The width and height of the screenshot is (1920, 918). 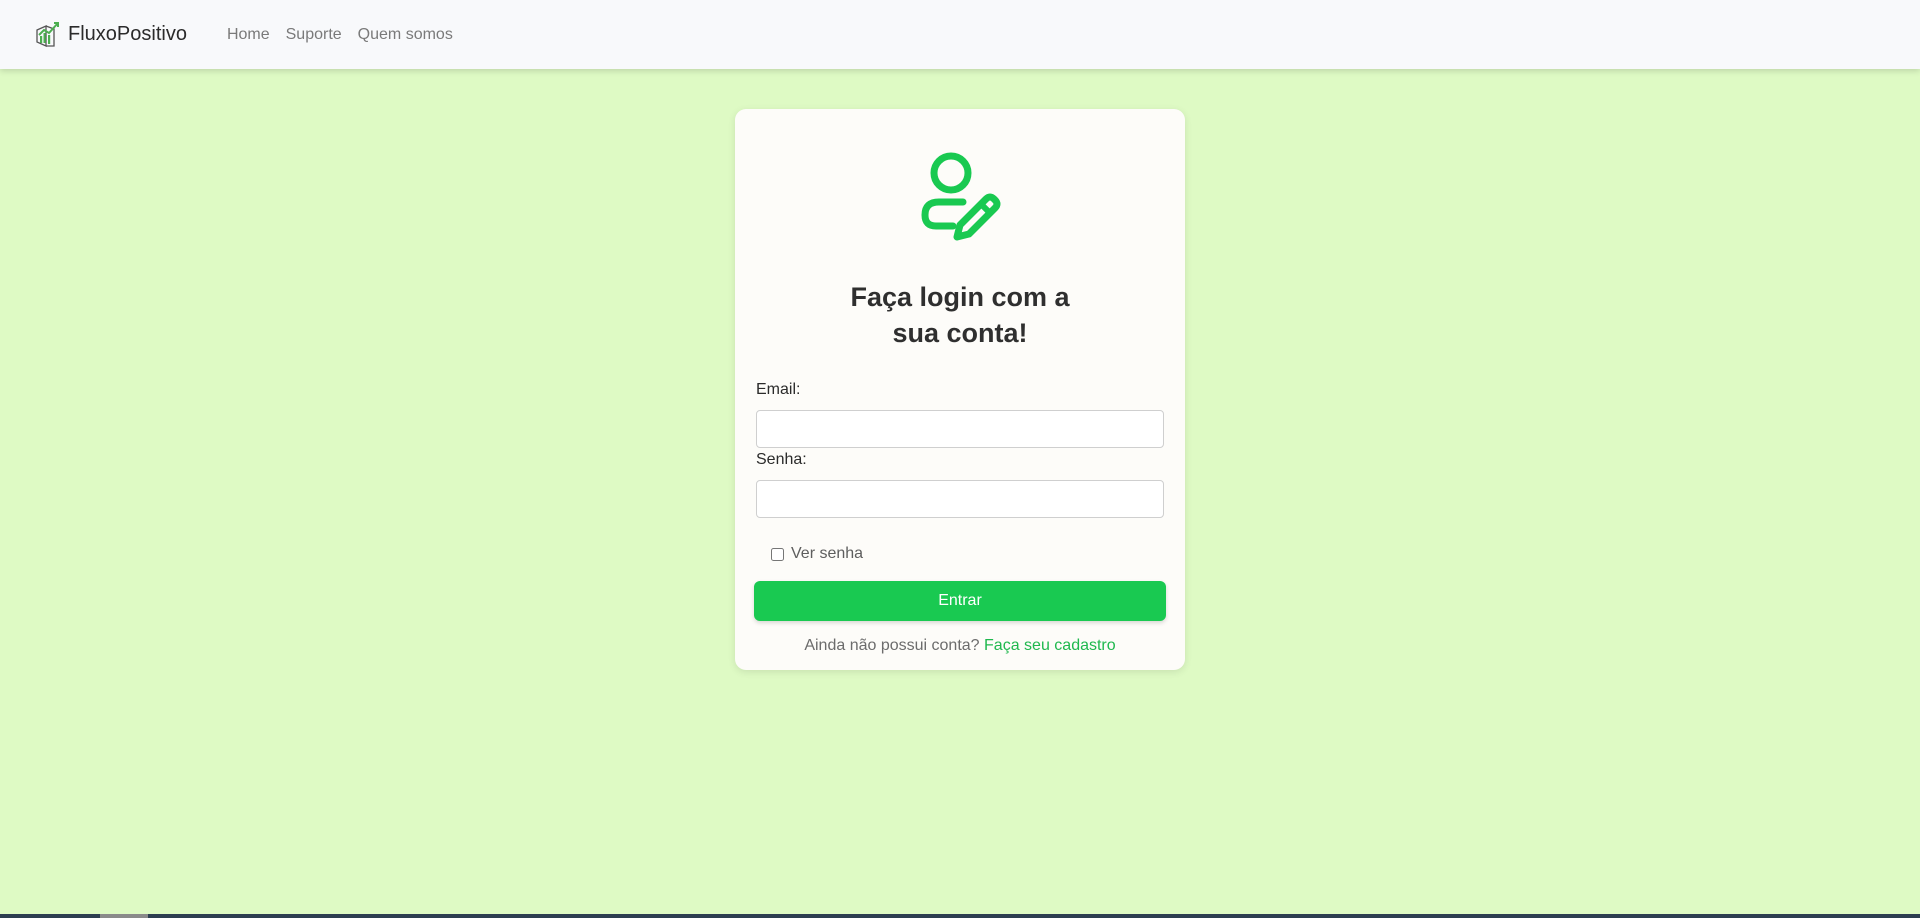 What do you see at coordinates (314, 35) in the screenshot?
I see `nav-link-suporte: Suporte` at bounding box center [314, 35].